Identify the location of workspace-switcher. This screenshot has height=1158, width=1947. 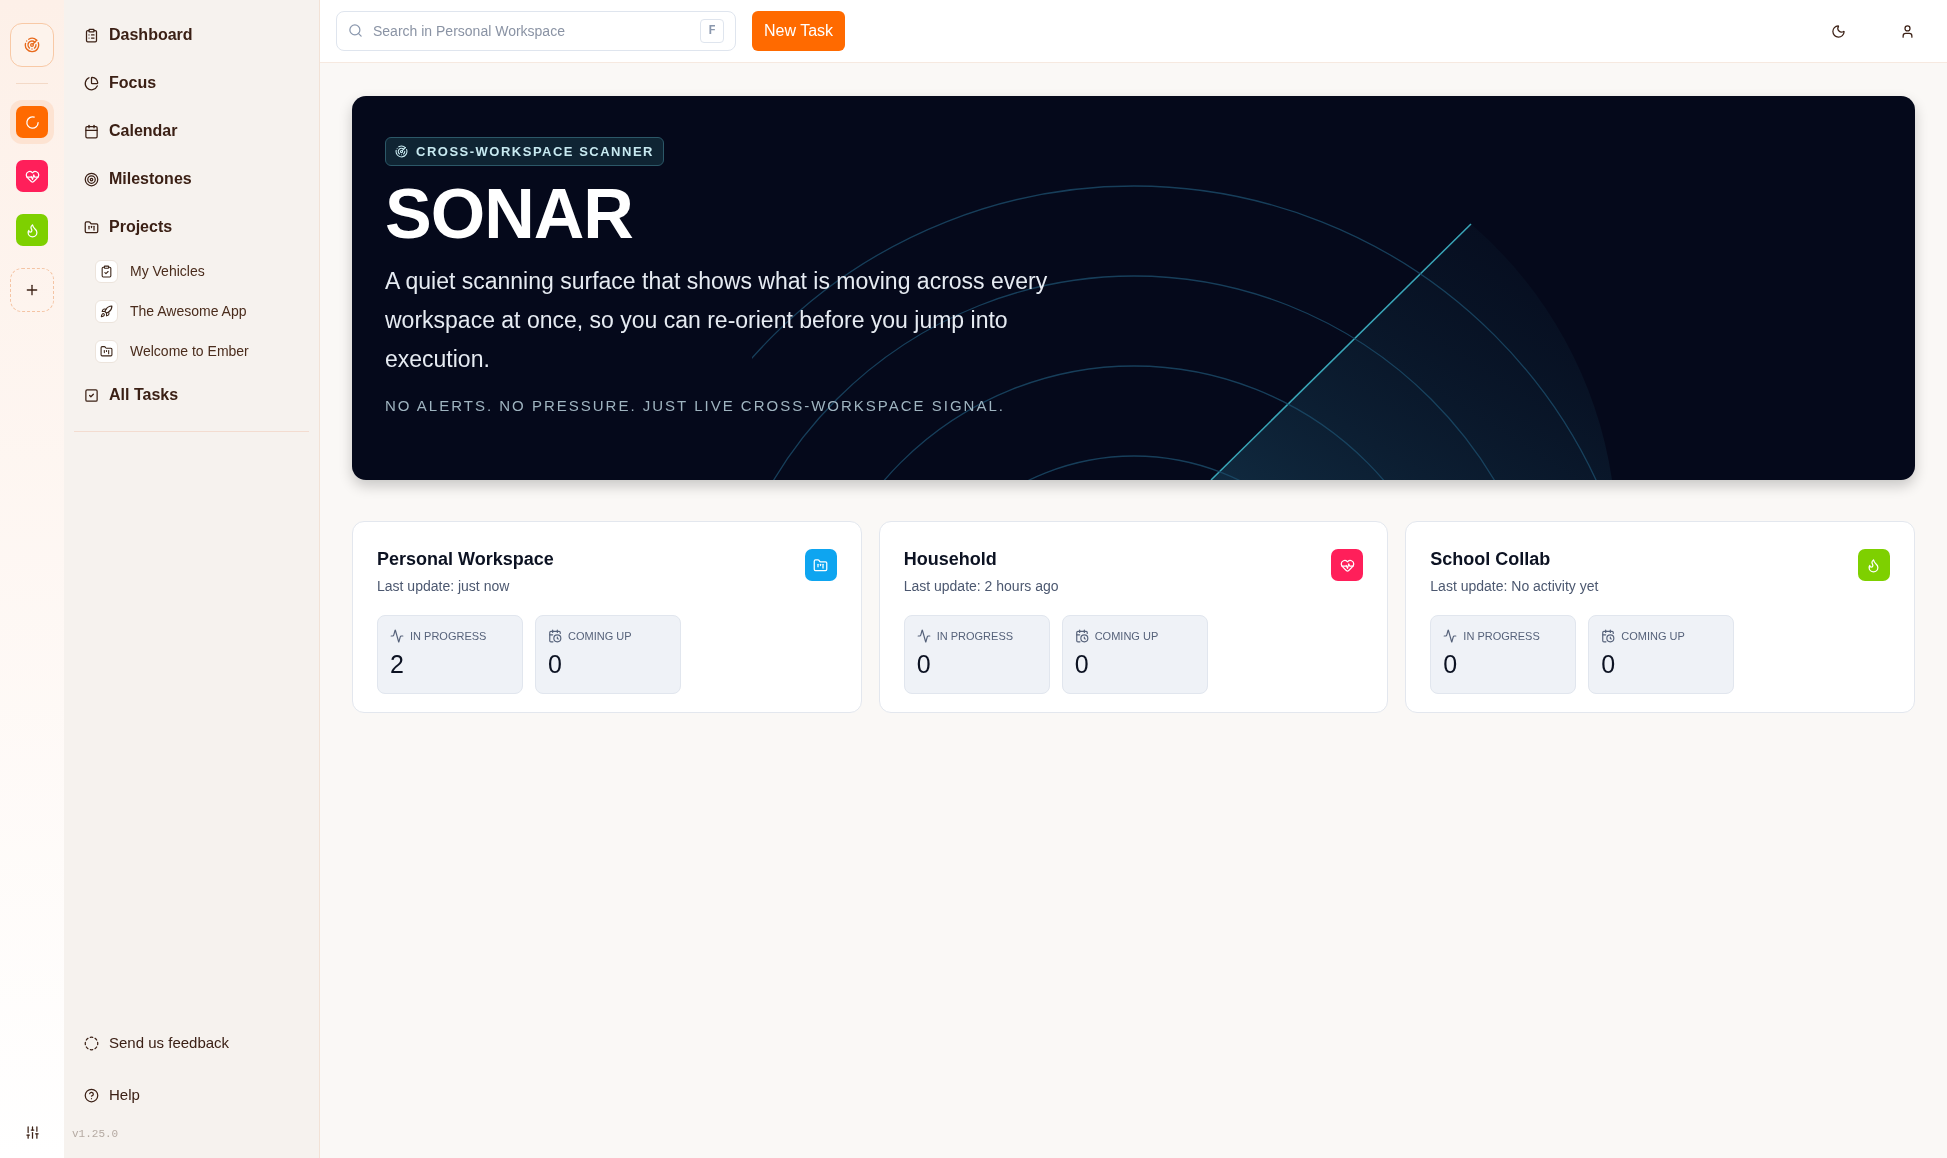
(32, 122).